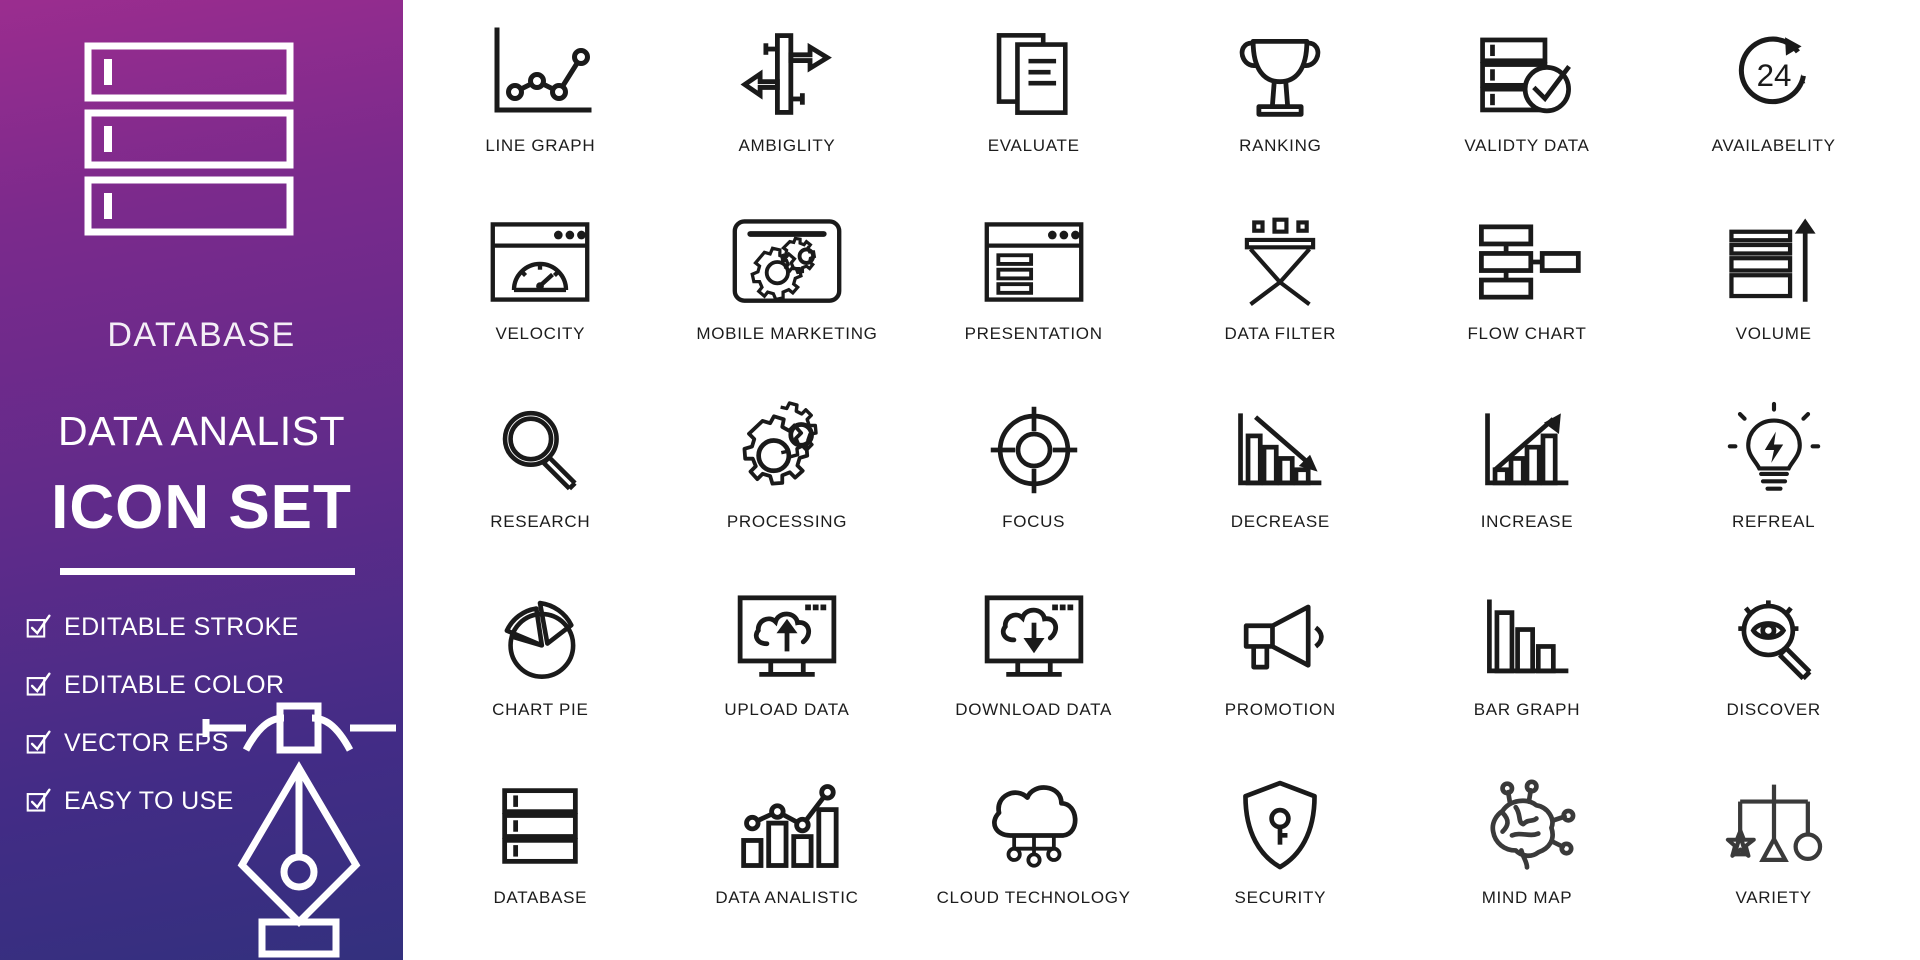 Image resolution: width=1920 pixels, height=960 pixels. What do you see at coordinates (1527, 897) in the screenshot?
I see `icon-label: MIND MAP` at bounding box center [1527, 897].